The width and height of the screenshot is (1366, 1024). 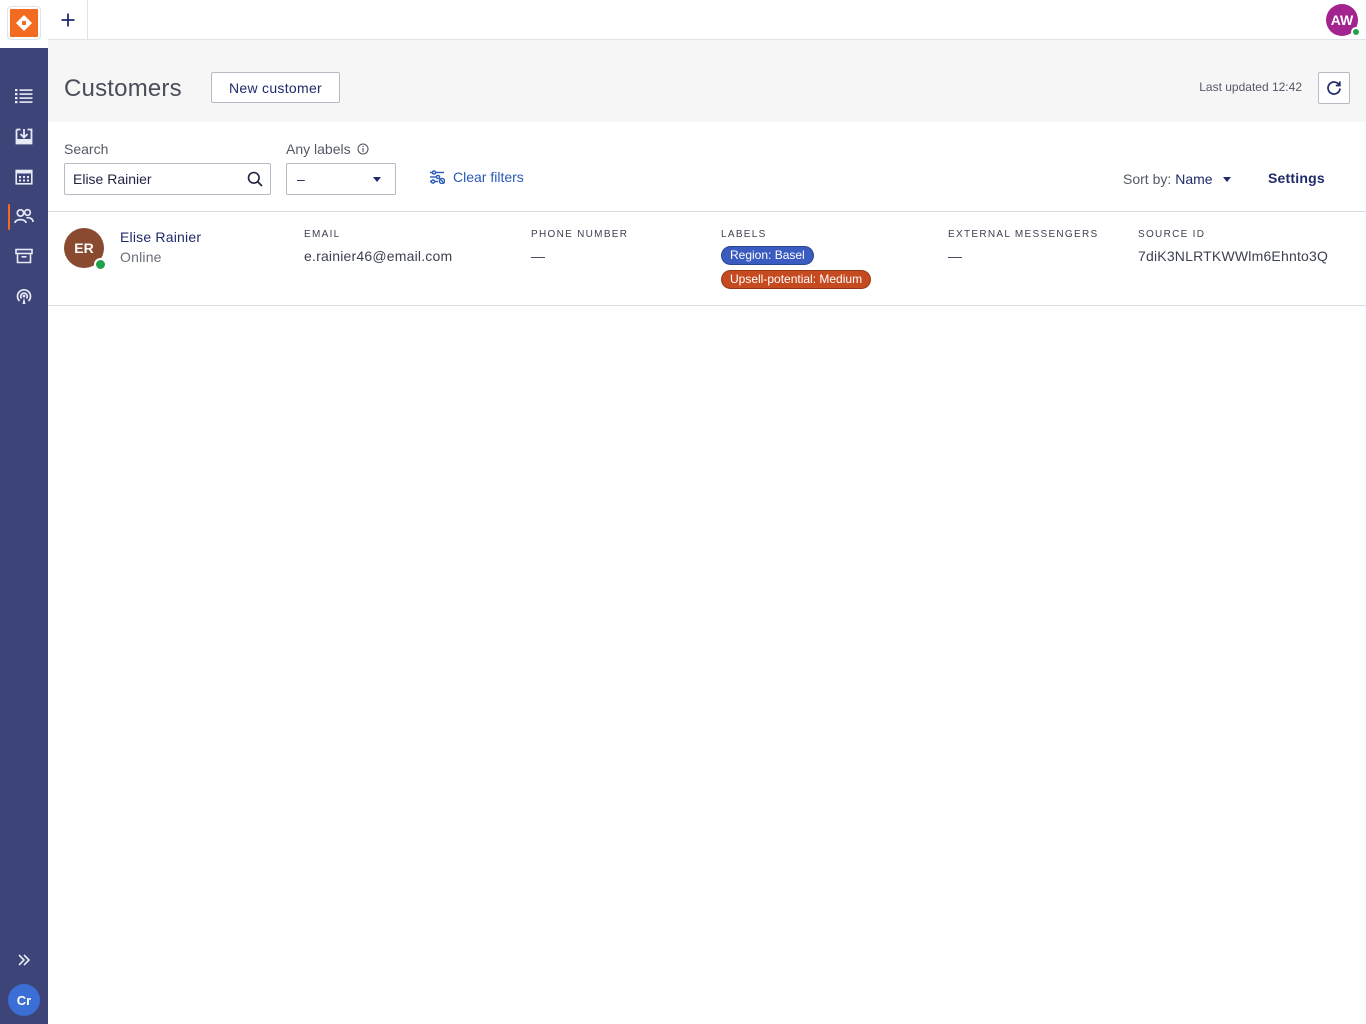 I want to click on last-updated-text: Last updated 12:42, so click(x=1250, y=87).